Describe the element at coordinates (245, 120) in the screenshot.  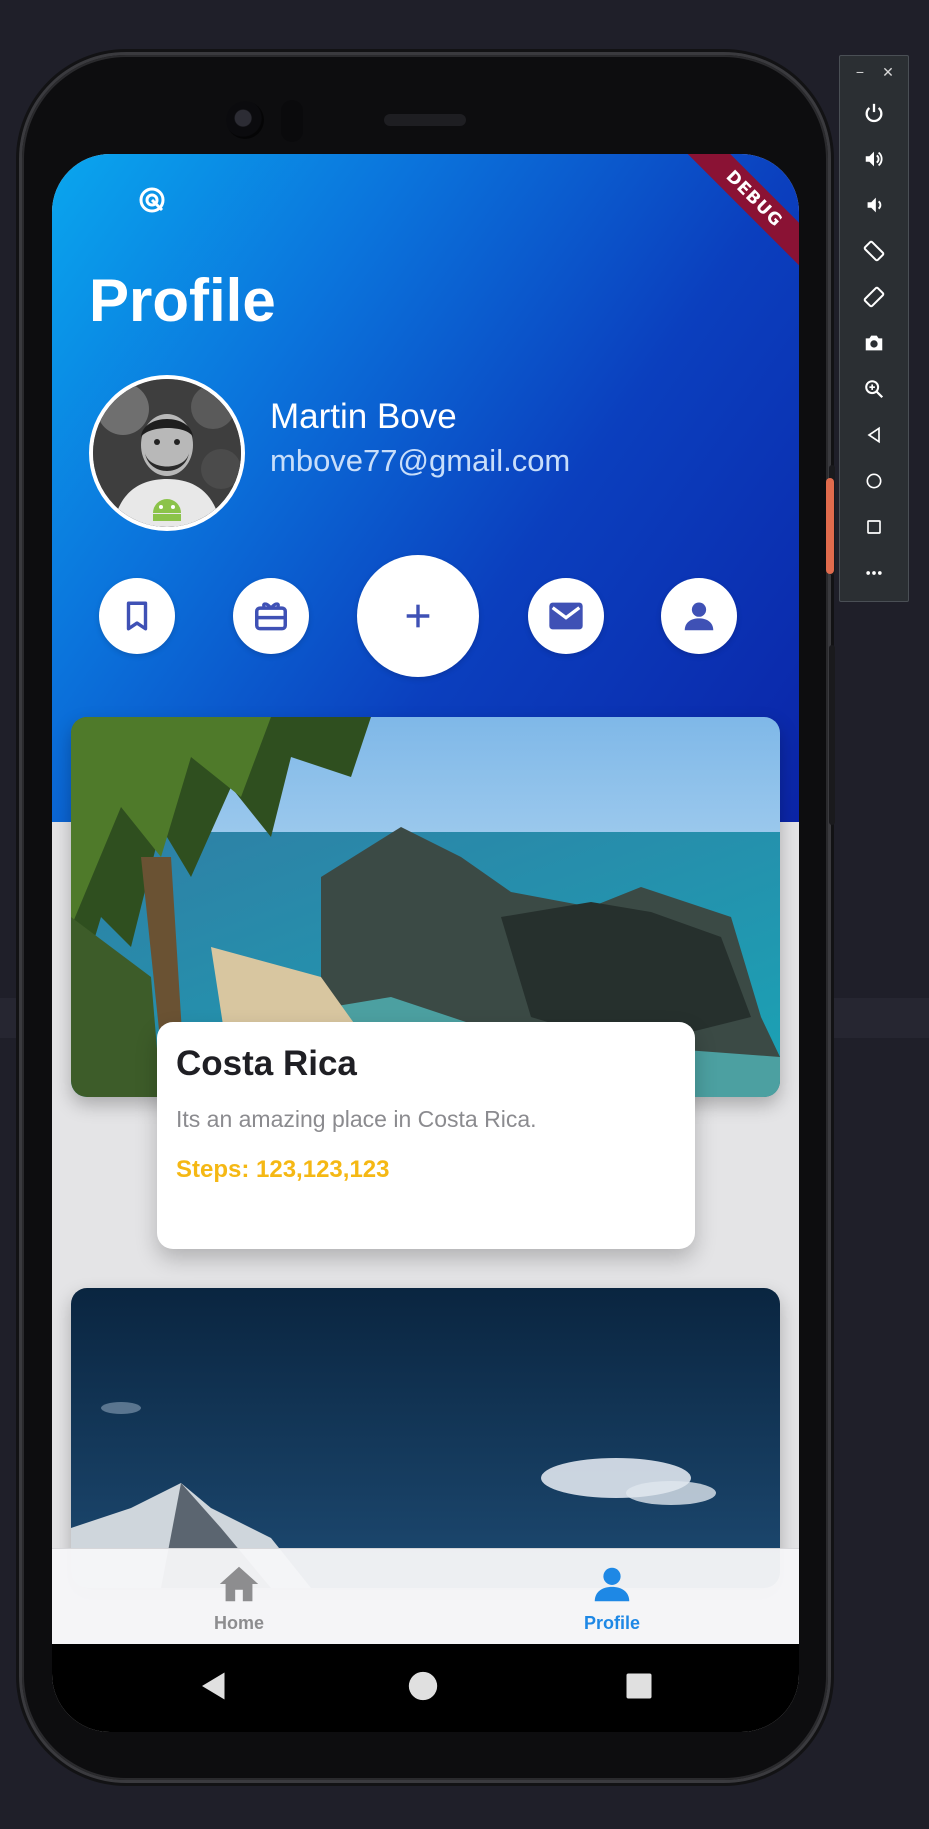
I see `front-camera` at that location.